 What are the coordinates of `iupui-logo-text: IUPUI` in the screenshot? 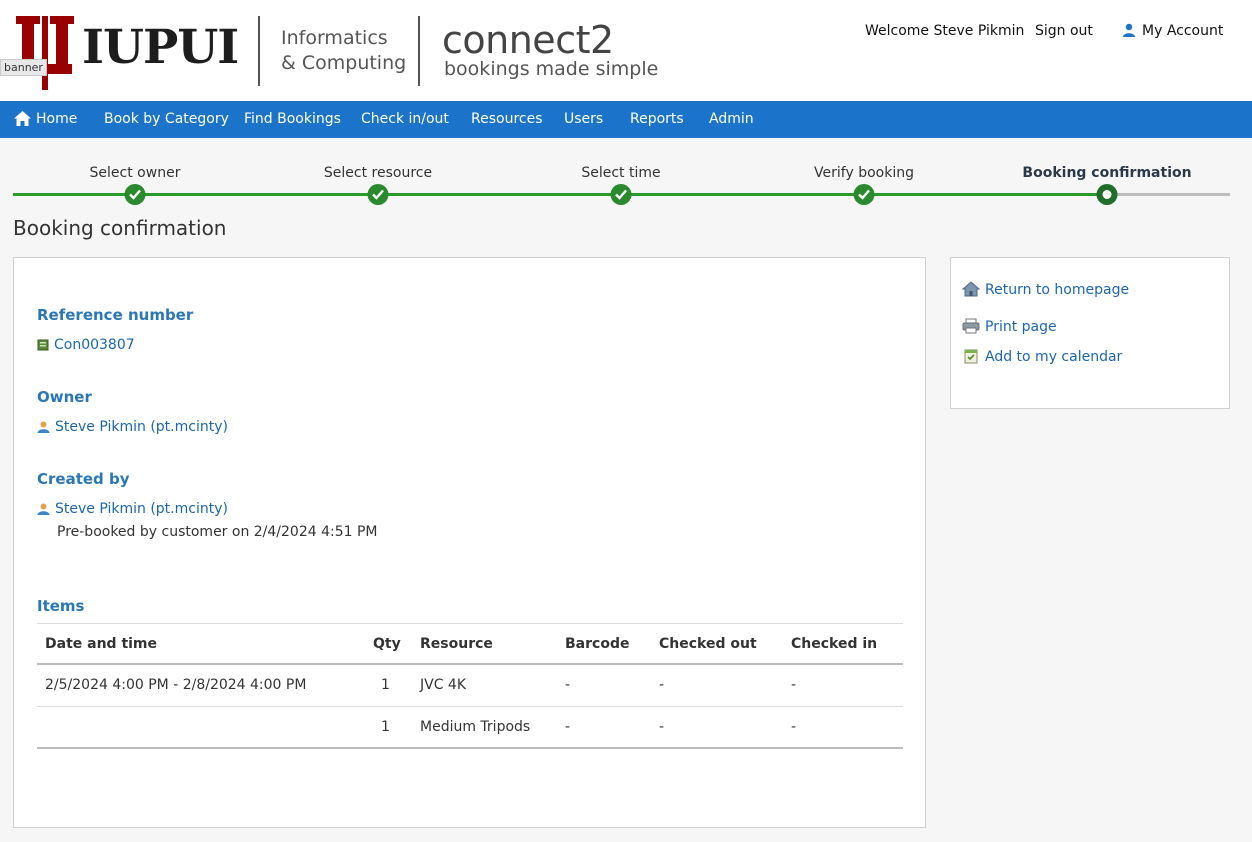 It's located at (160, 47).